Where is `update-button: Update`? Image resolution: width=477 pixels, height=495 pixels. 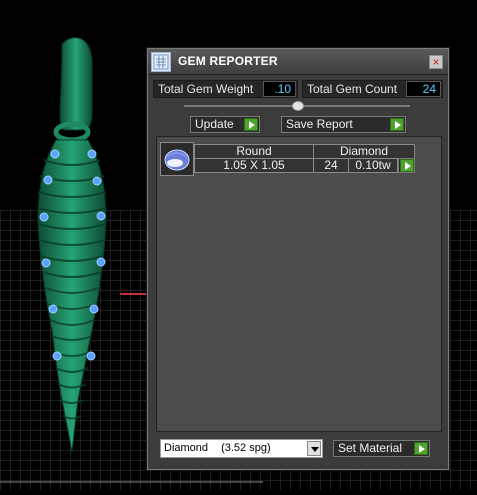
update-button: Update is located at coordinates (225, 124).